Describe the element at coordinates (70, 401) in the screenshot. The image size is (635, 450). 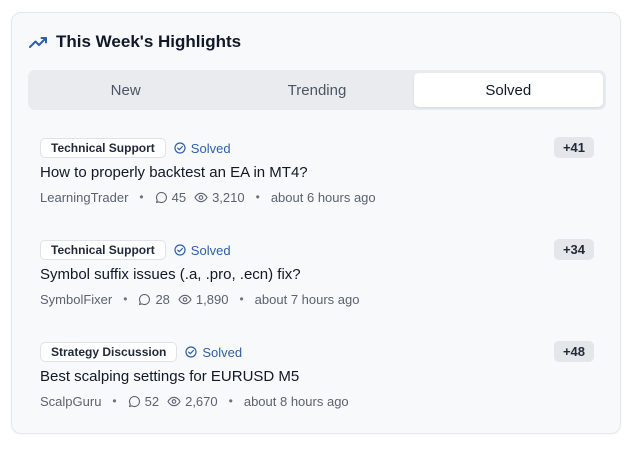
I see `post-author: ScalpGuru` at that location.